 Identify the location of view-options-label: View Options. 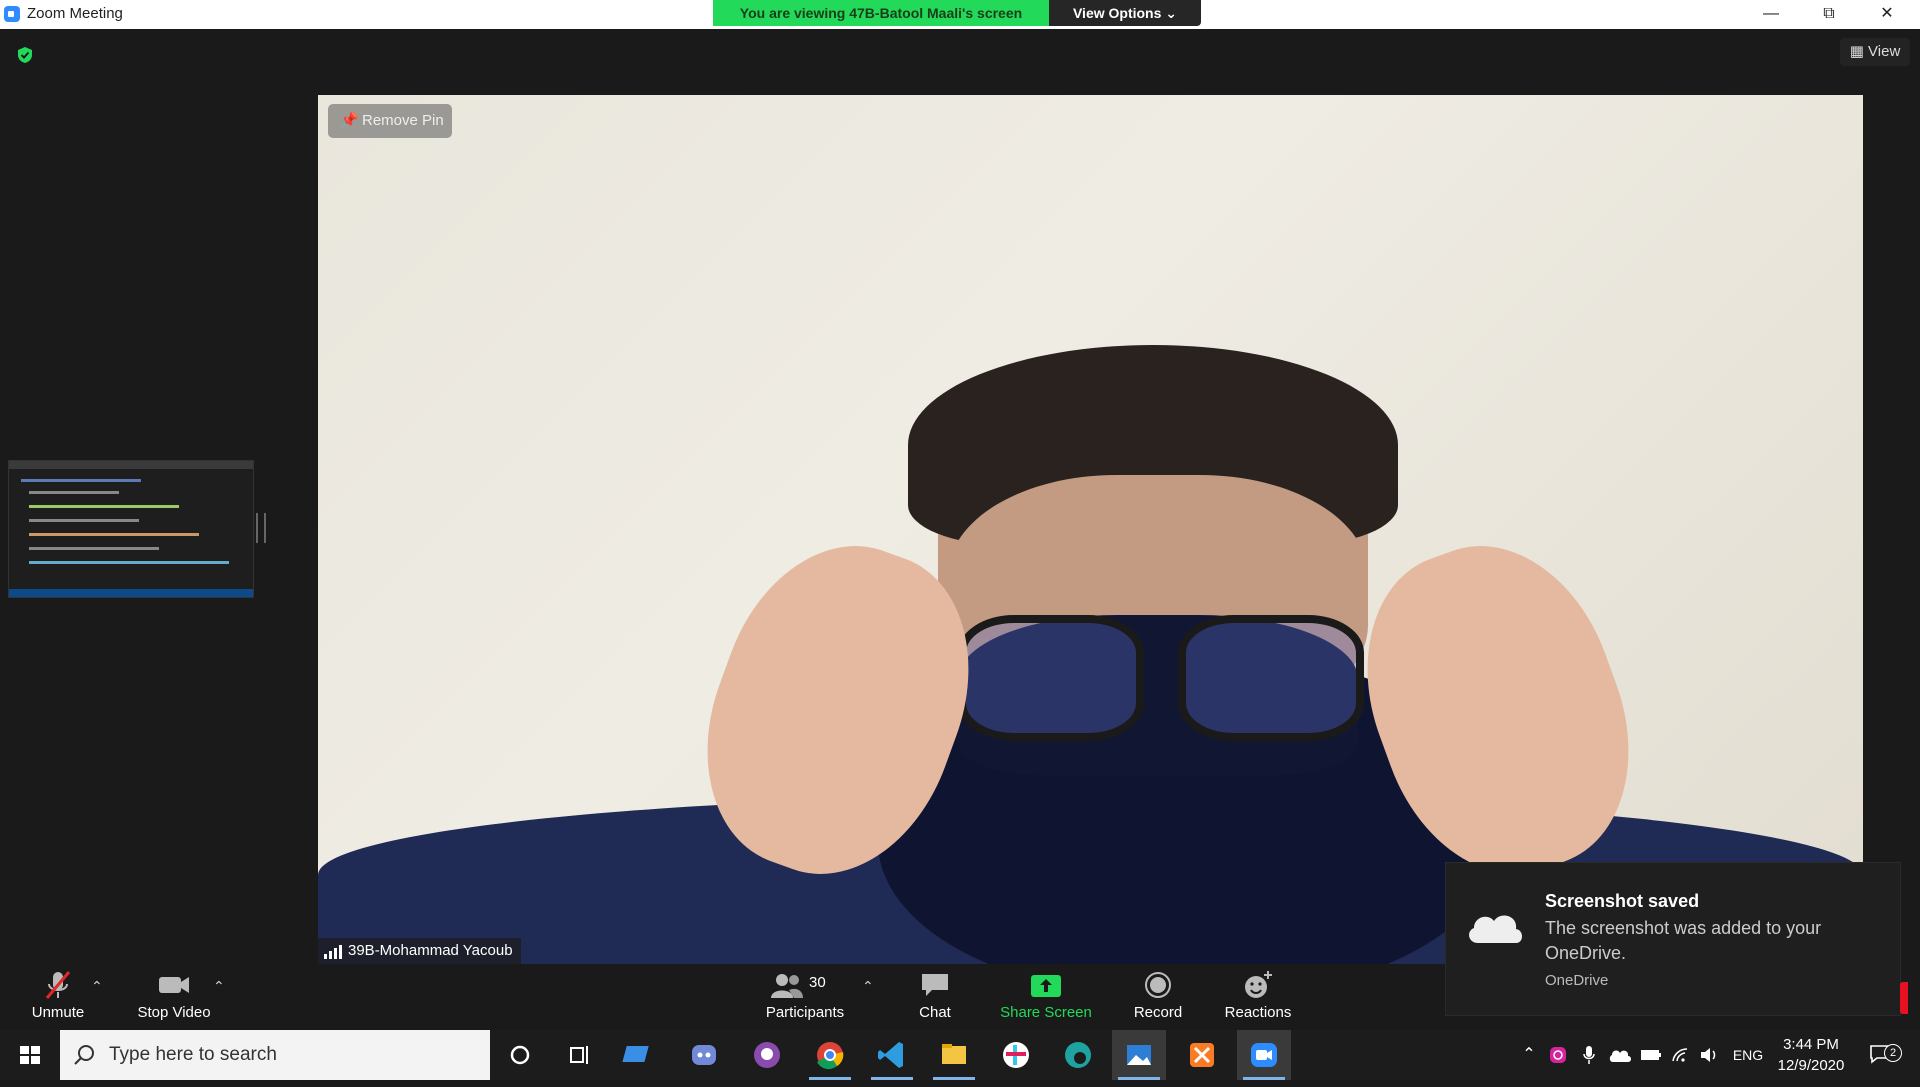
(1117, 13).